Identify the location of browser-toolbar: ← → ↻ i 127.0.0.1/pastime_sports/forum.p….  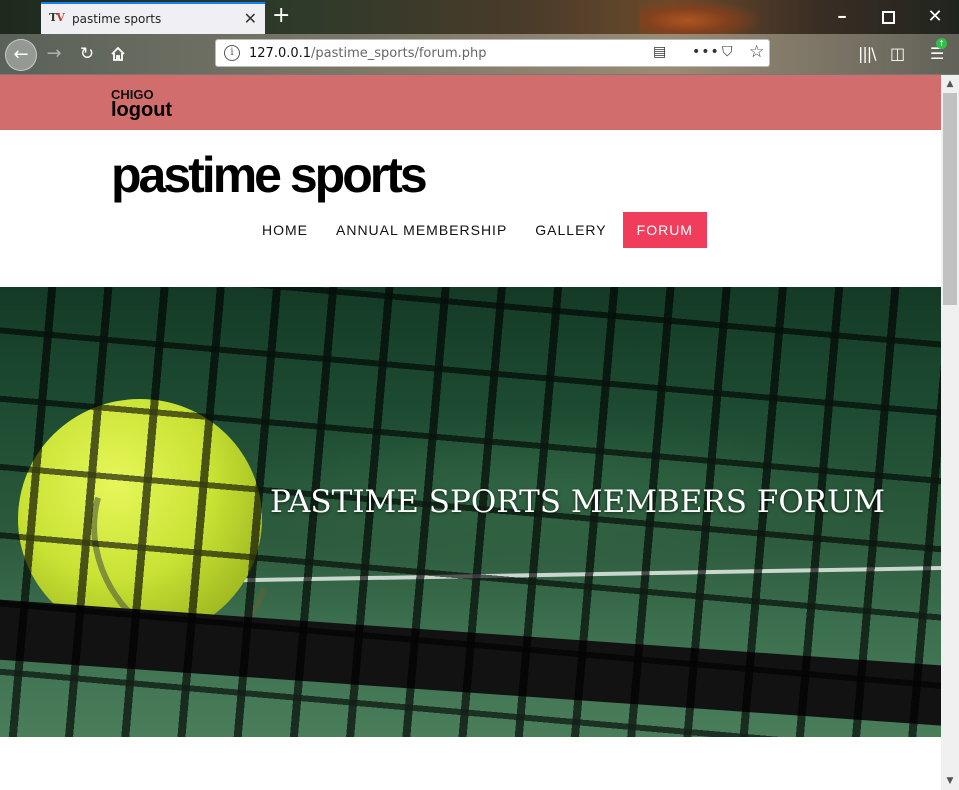
(479, 54).